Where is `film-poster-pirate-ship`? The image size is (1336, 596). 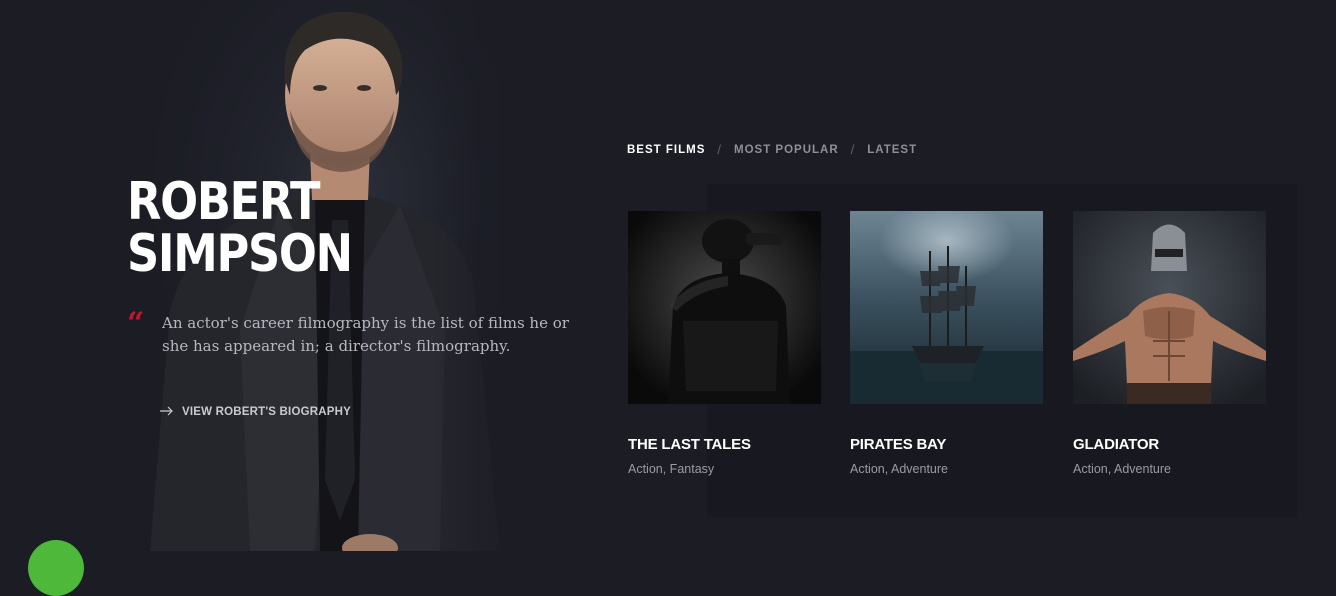
film-poster-pirate-ship is located at coordinates (946, 307).